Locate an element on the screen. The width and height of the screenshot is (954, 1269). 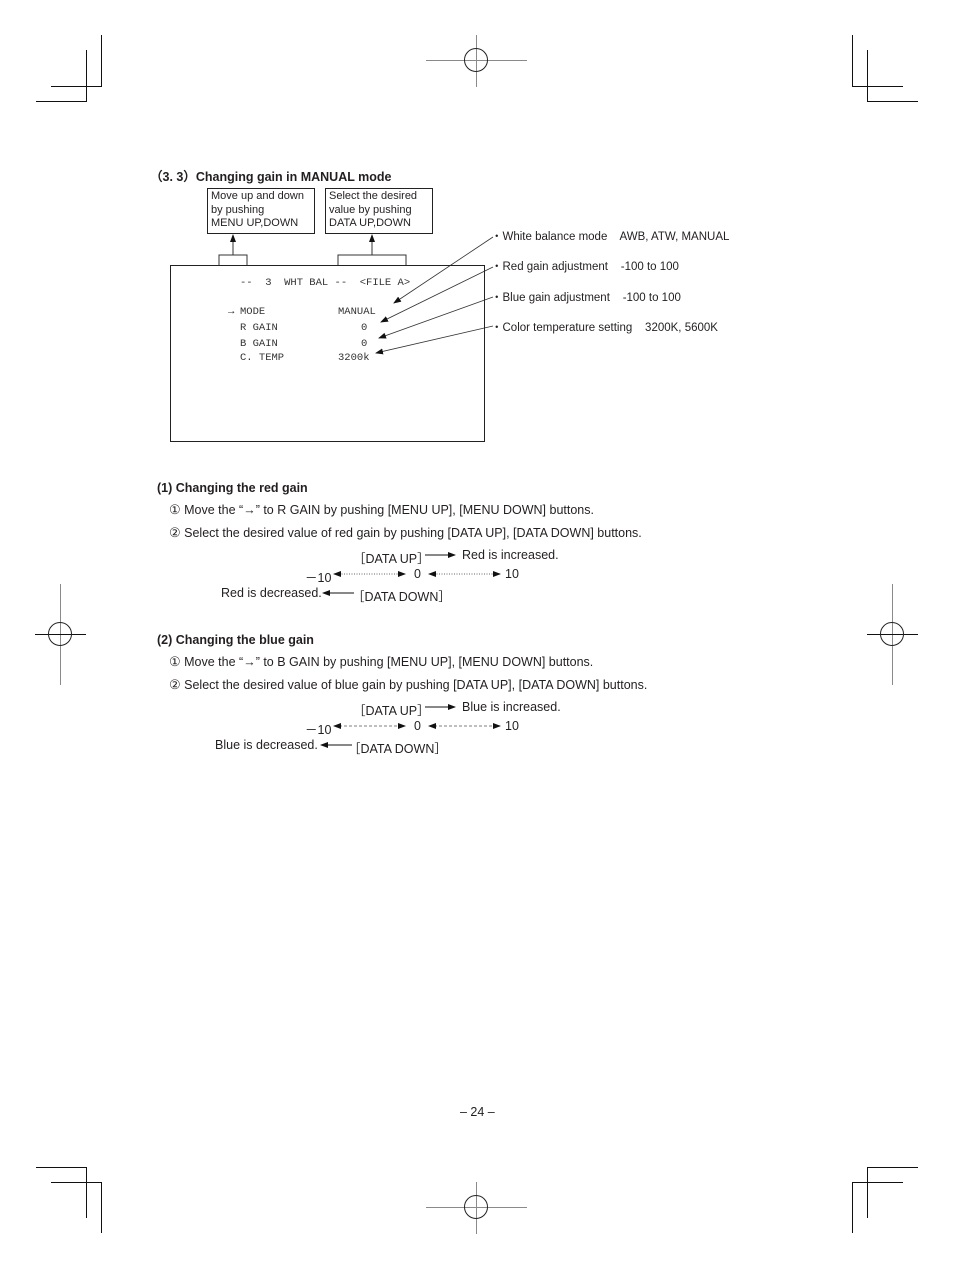
blue-range-left-head is located at coordinates (337, 726).